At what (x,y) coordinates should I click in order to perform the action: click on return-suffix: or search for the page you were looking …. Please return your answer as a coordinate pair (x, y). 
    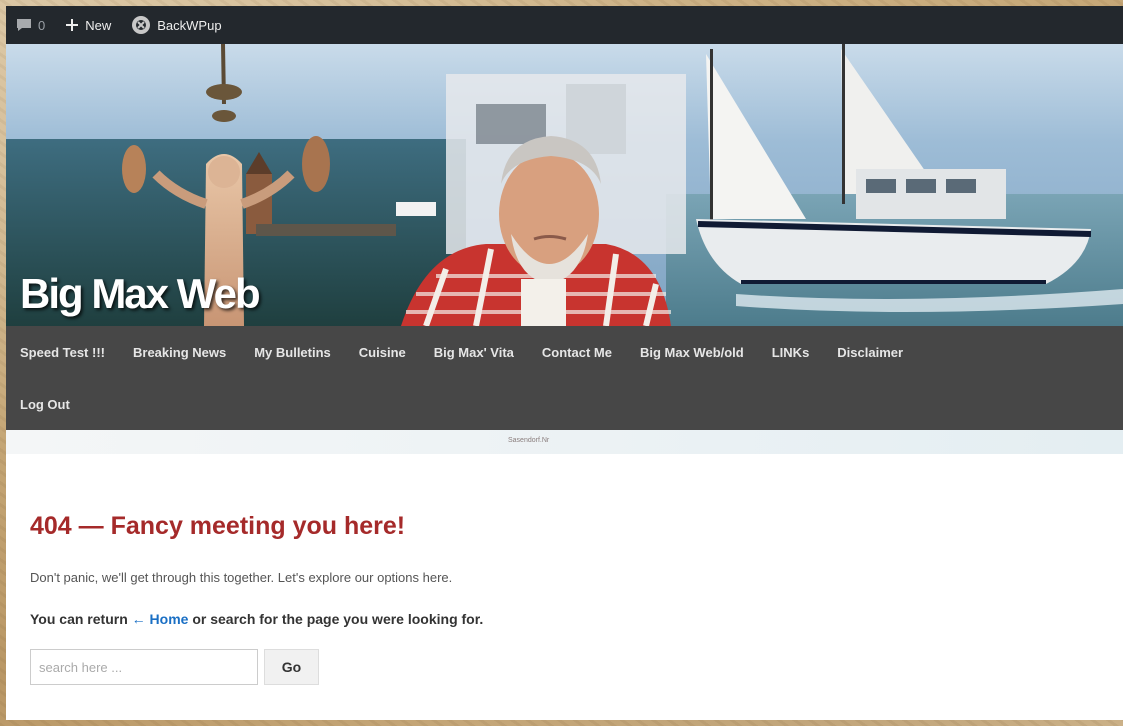
    Looking at the image, I should click on (338, 619).